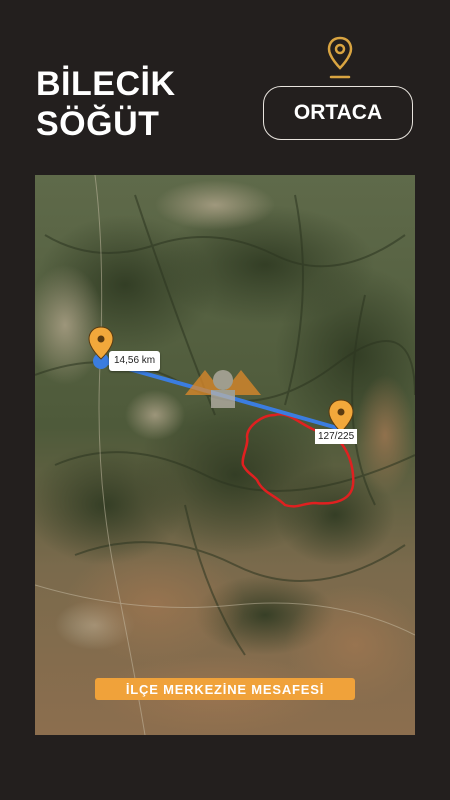  What do you see at coordinates (135, 361) in the screenshot?
I see `distance-label: 14,56 km` at bounding box center [135, 361].